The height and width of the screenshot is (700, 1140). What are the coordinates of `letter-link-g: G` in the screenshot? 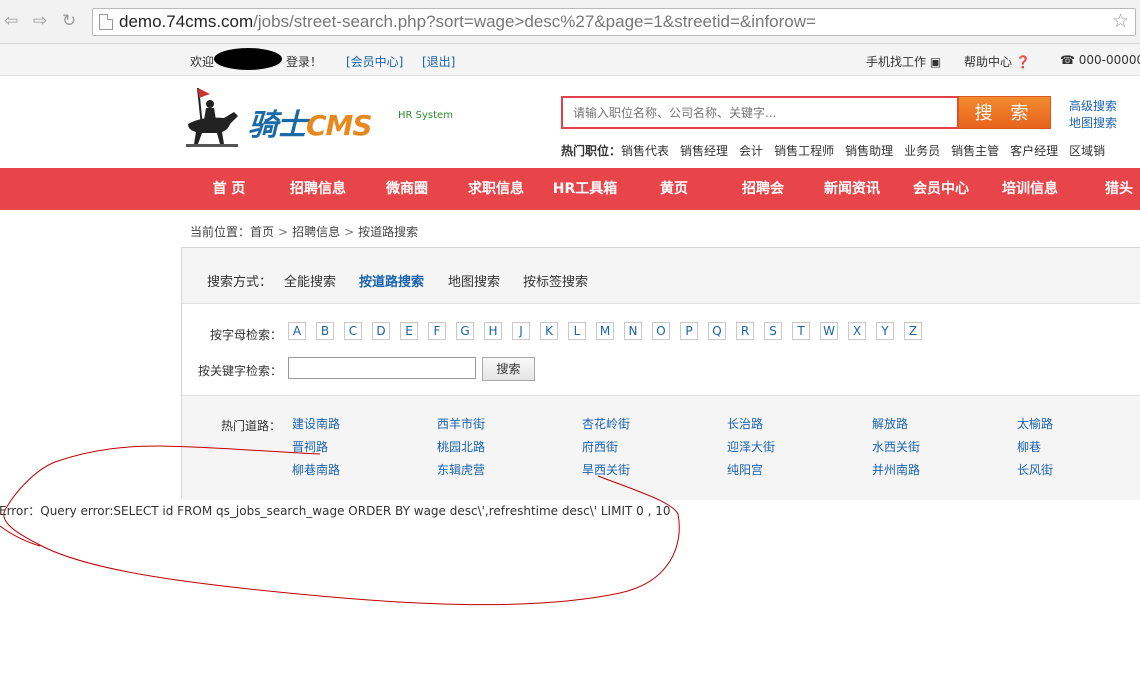 It's located at (465, 331).